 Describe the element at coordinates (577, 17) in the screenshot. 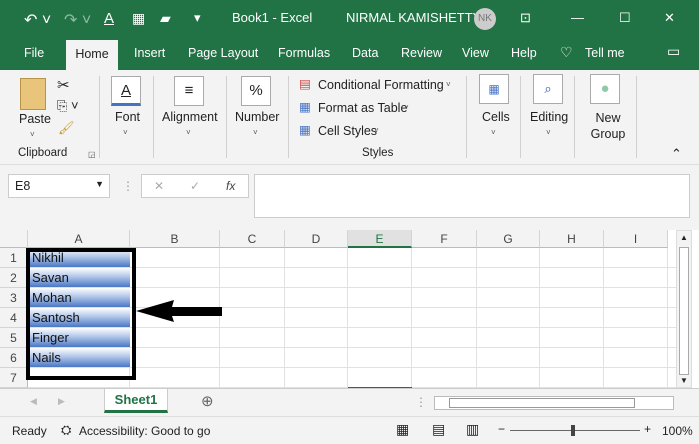

I see `minimize-icon: —` at that location.